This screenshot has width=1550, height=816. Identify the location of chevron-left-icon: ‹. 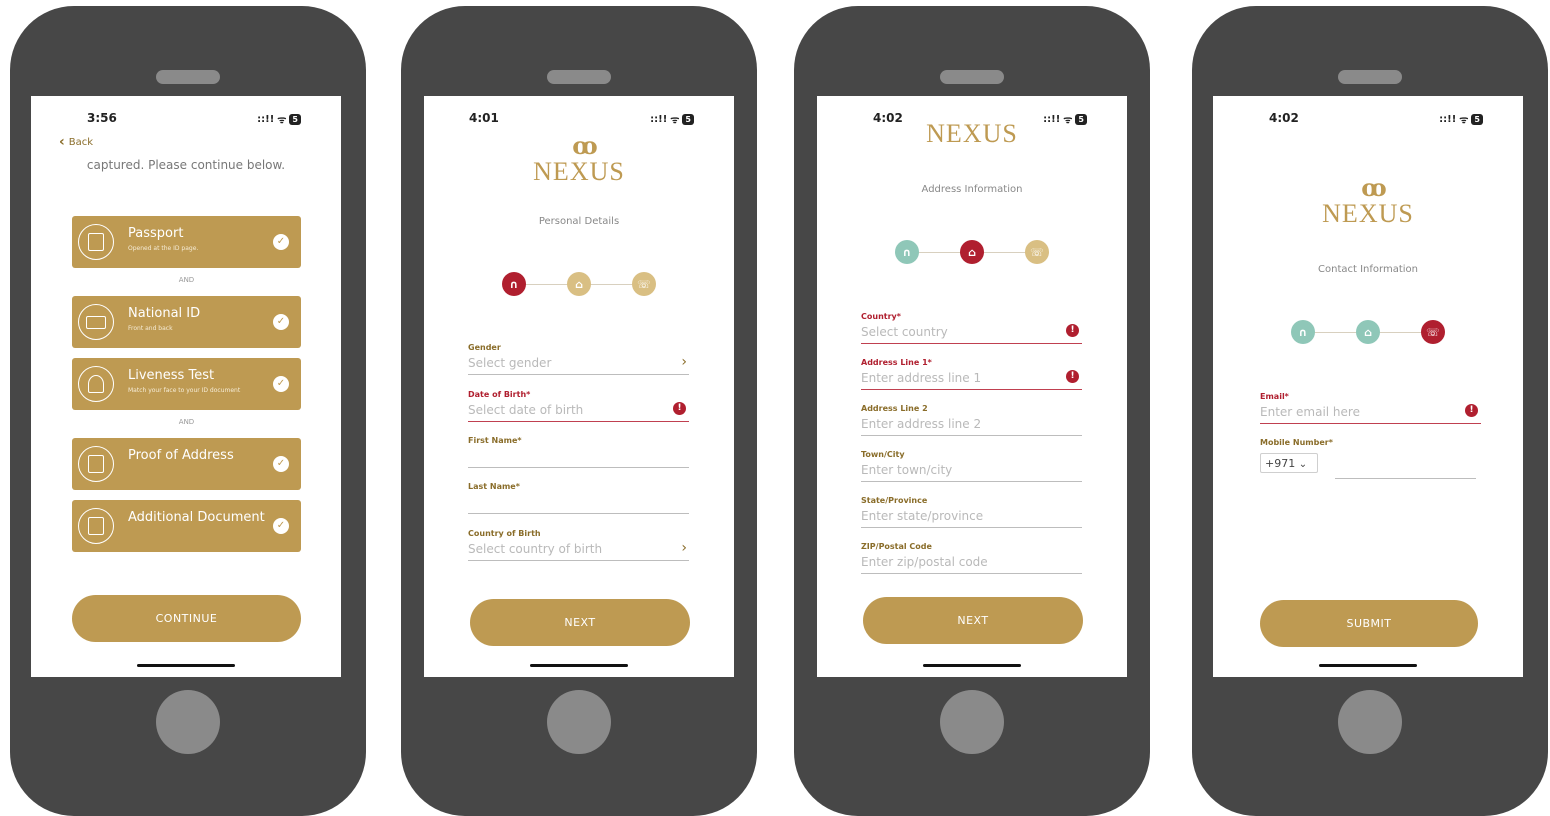
(62, 142).